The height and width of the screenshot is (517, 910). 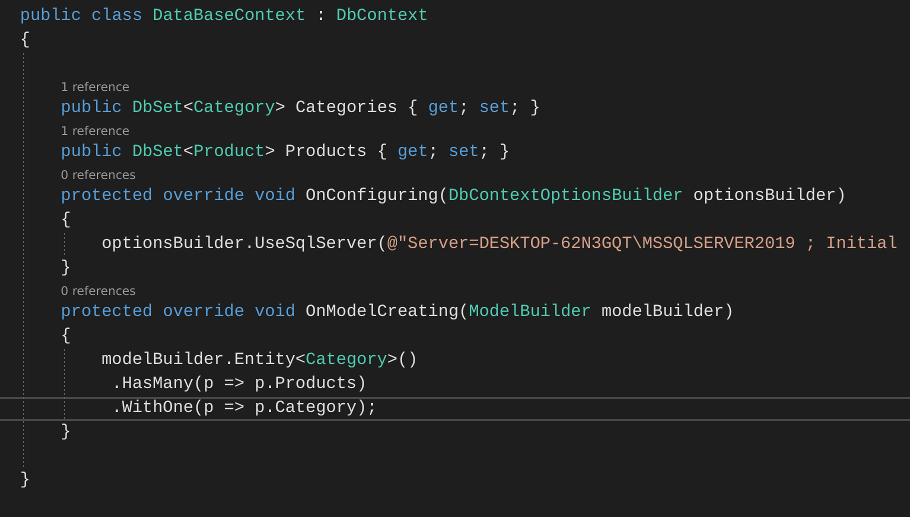 What do you see at coordinates (397, 313) in the screenshot?
I see `code-line: protected override void OnModelCreating(ModelBuilder modelBuilder)` at bounding box center [397, 313].